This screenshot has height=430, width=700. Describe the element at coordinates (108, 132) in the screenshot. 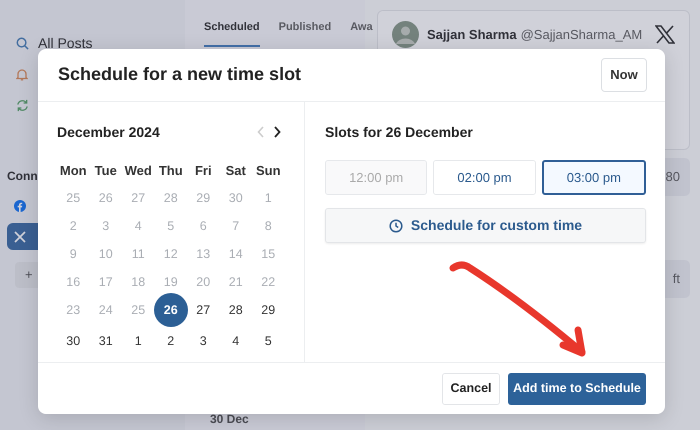

I see `month-heading: December 2024` at that location.